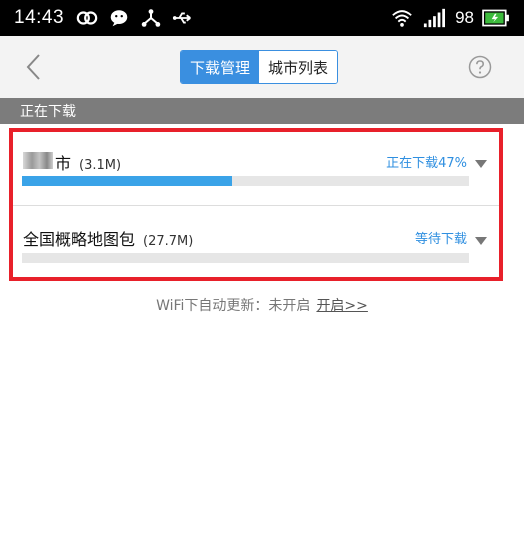  What do you see at coordinates (402, 18) in the screenshot?
I see `wifi-icon` at bounding box center [402, 18].